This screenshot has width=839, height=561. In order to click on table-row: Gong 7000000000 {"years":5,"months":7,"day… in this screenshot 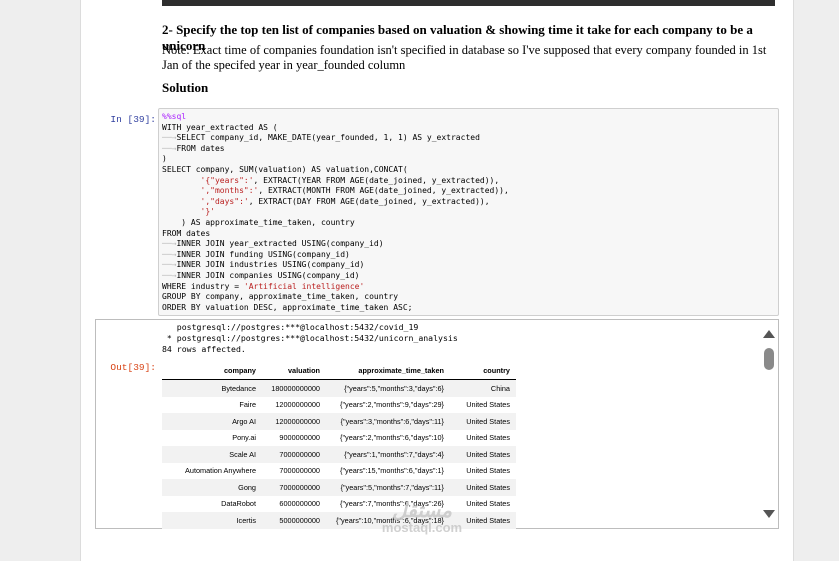, I will do `click(339, 487)`.